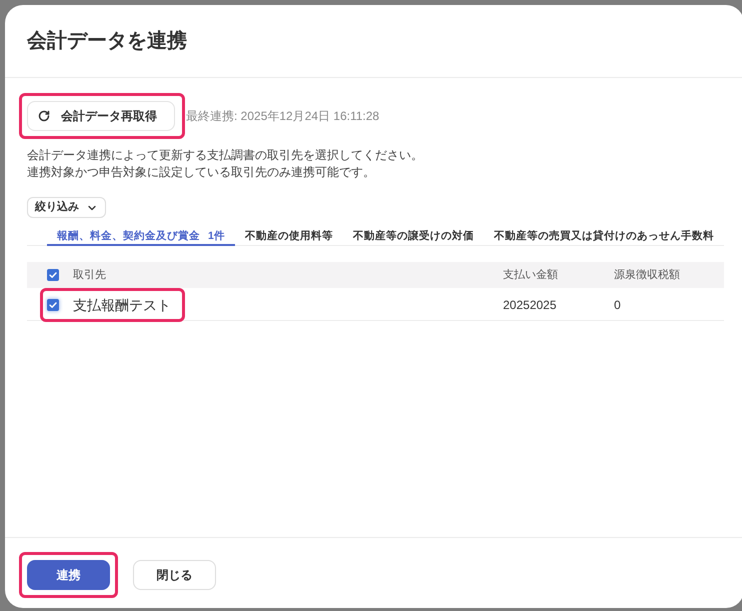  What do you see at coordinates (225, 155) in the screenshot?
I see `description-line: 会計データ連携によって更新する支払調書の取引先を選択してください。` at bounding box center [225, 155].